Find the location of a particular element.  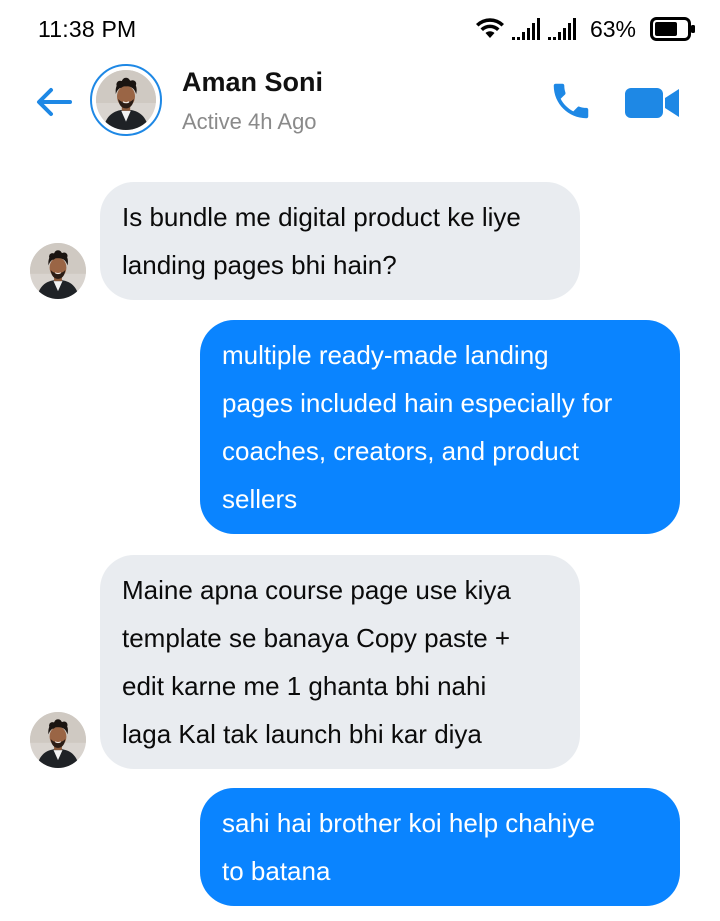

message-text: to batana is located at coordinates (276, 871).